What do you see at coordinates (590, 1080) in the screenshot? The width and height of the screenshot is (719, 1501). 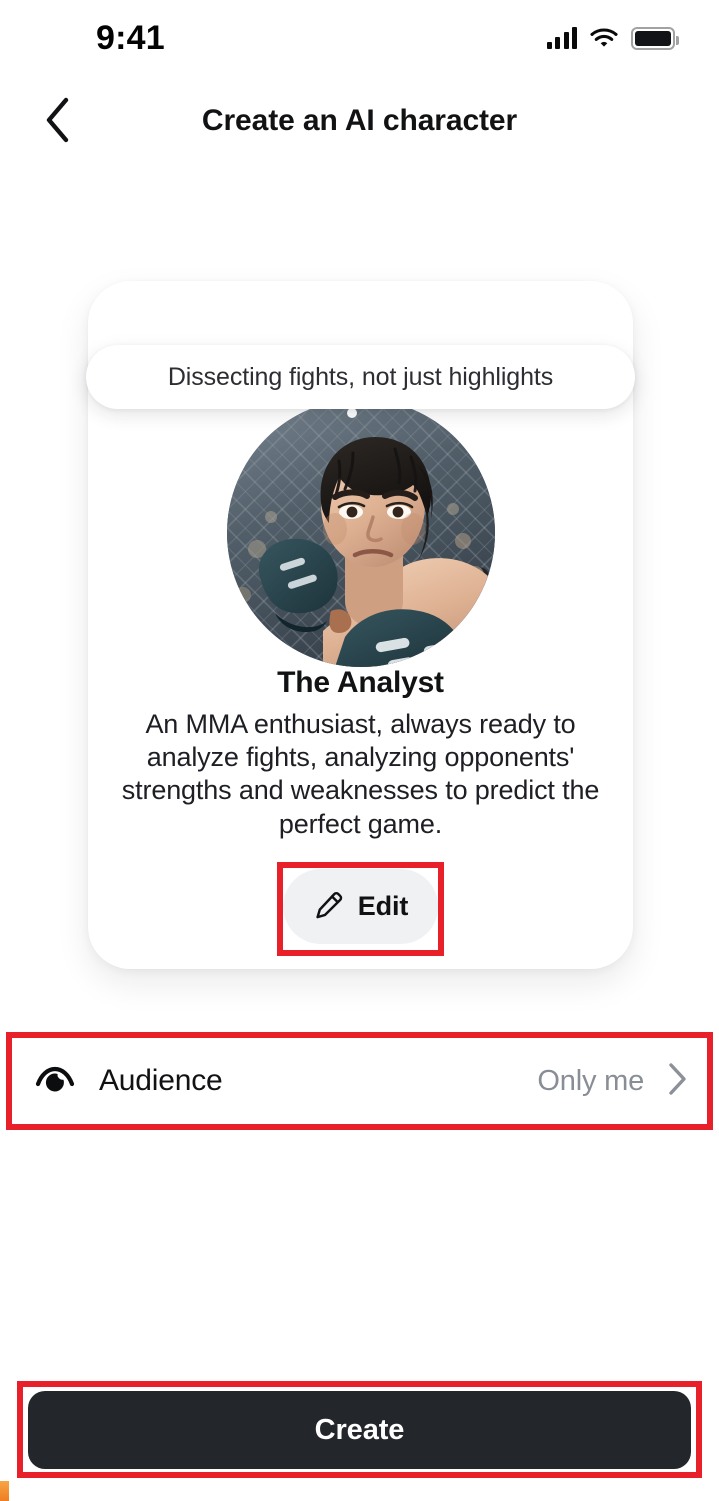 I see `audience-value: Only me` at bounding box center [590, 1080].